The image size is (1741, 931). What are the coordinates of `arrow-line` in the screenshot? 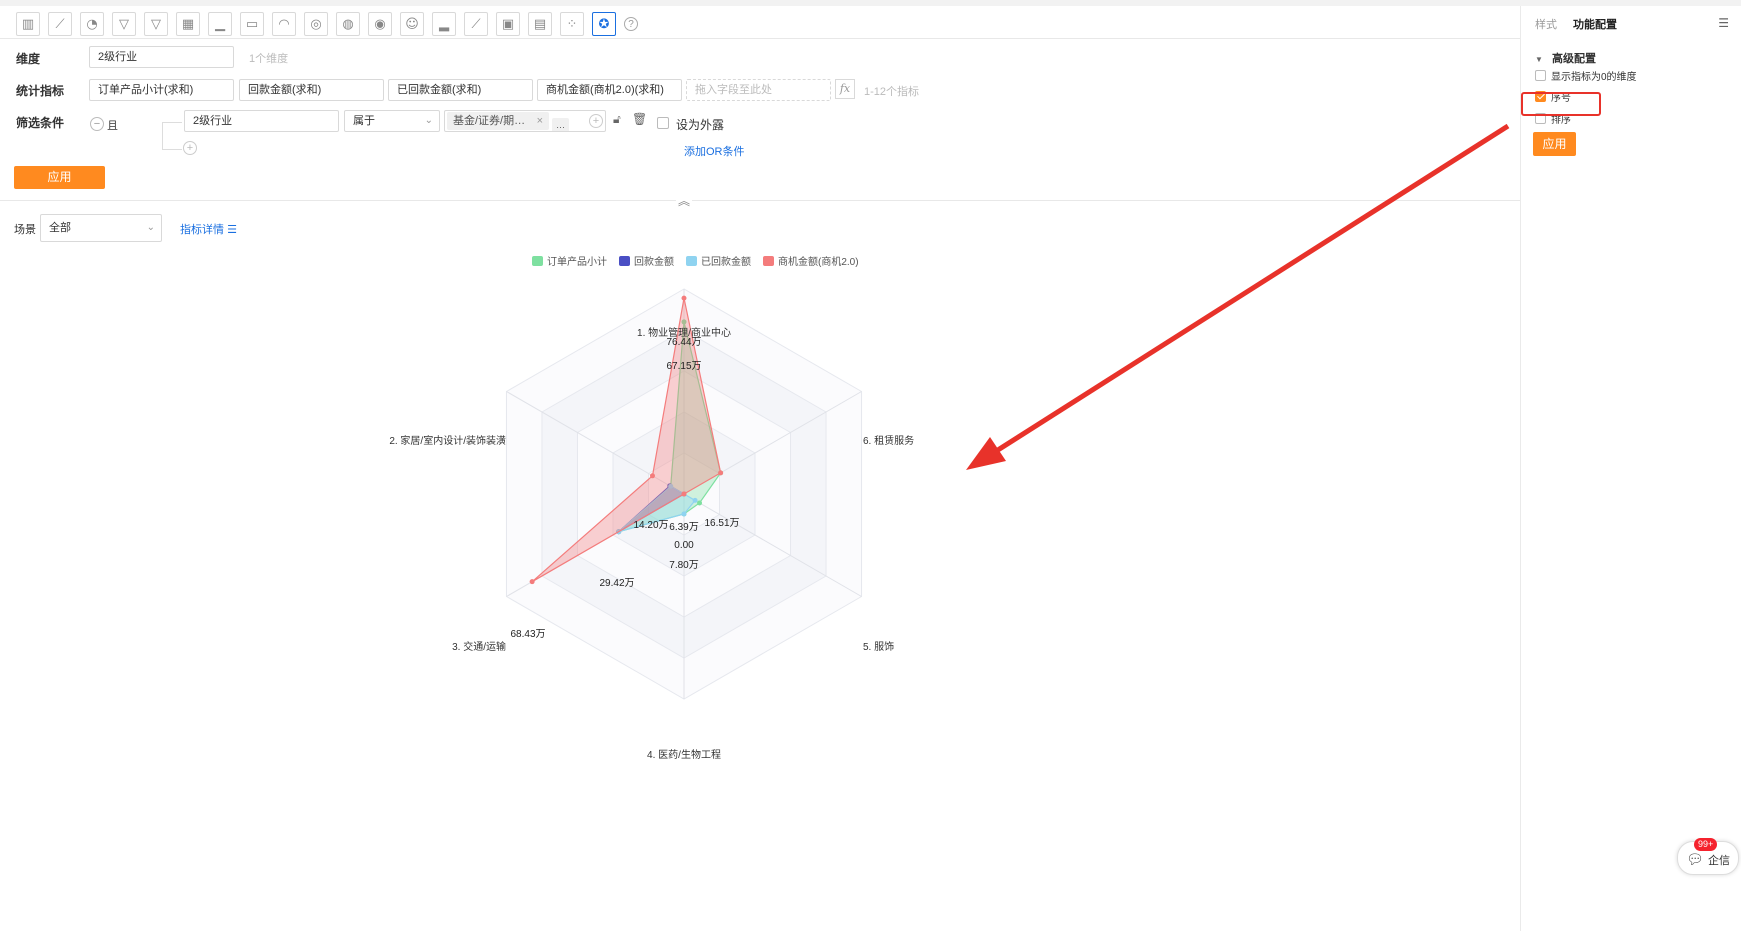 It's located at (1249, 290).